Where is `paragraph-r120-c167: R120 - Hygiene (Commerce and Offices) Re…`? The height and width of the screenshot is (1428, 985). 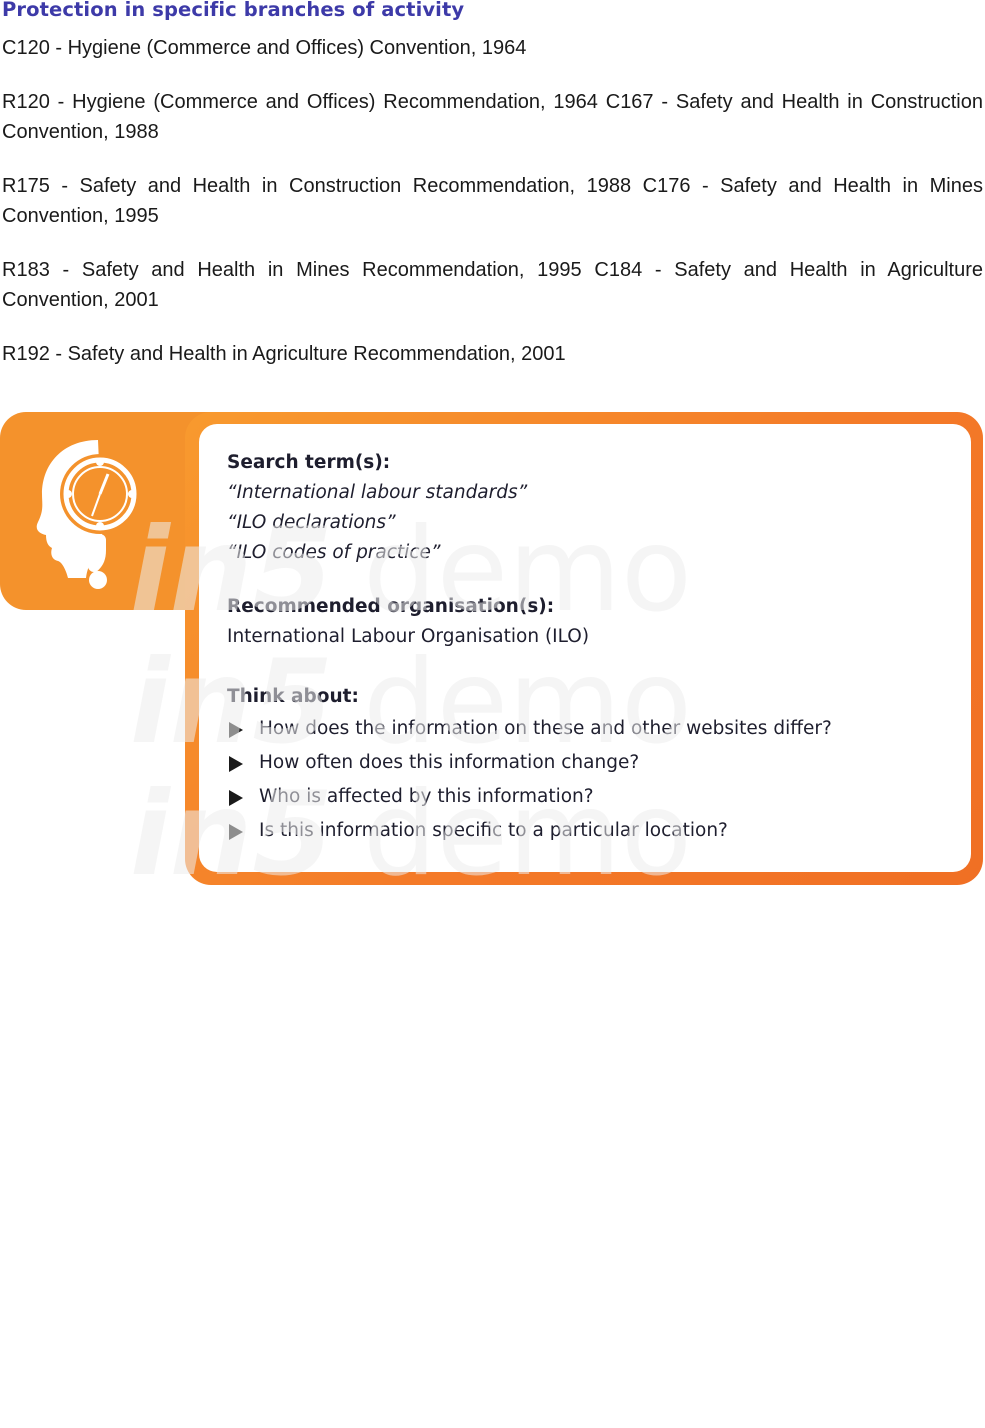 paragraph-r120-c167: R120 - Hygiene (Commerce and Offices) Re… is located at coordinates (492, 117).